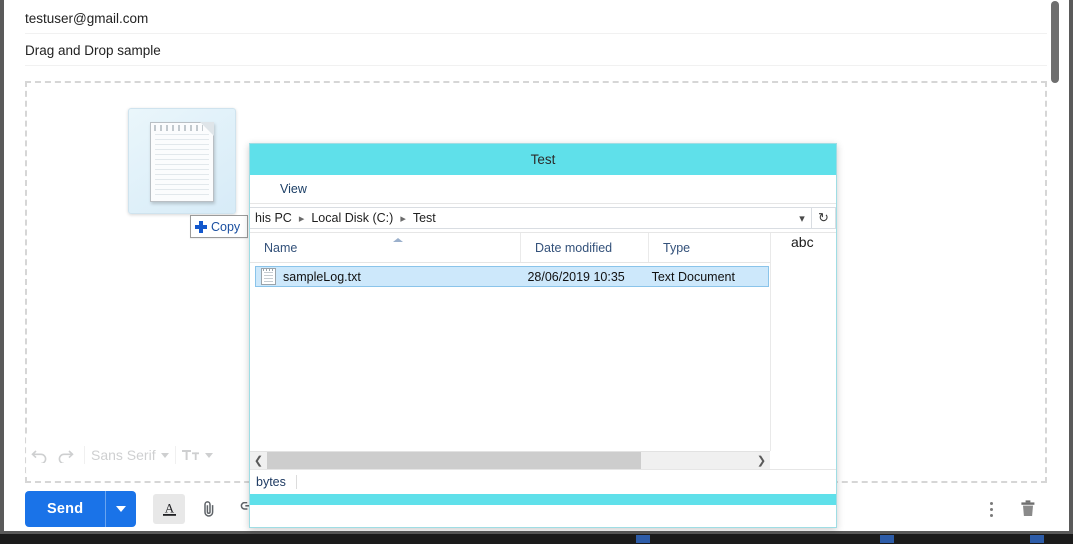 The image size is (1073, 544). I want to click on trash-icon, so click(1028, 508).